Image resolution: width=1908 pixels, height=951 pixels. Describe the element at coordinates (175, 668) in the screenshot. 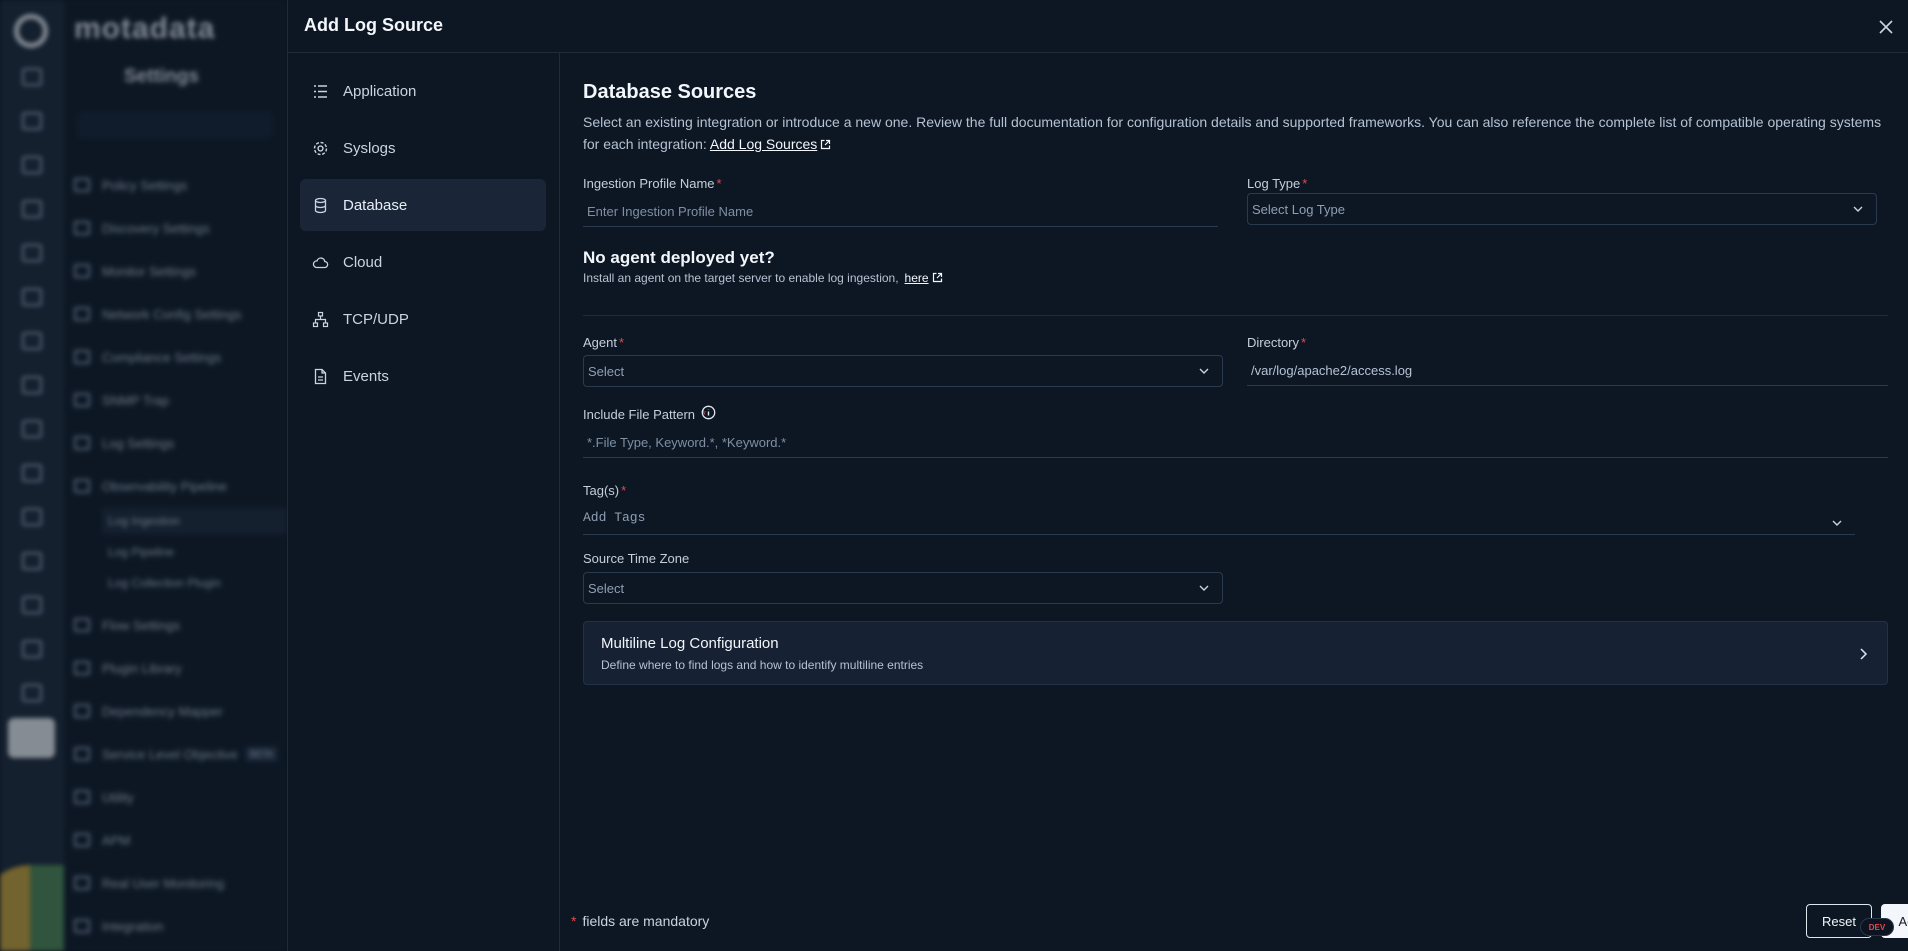

I see `bg-menu-item: Plugin Library` at that location.